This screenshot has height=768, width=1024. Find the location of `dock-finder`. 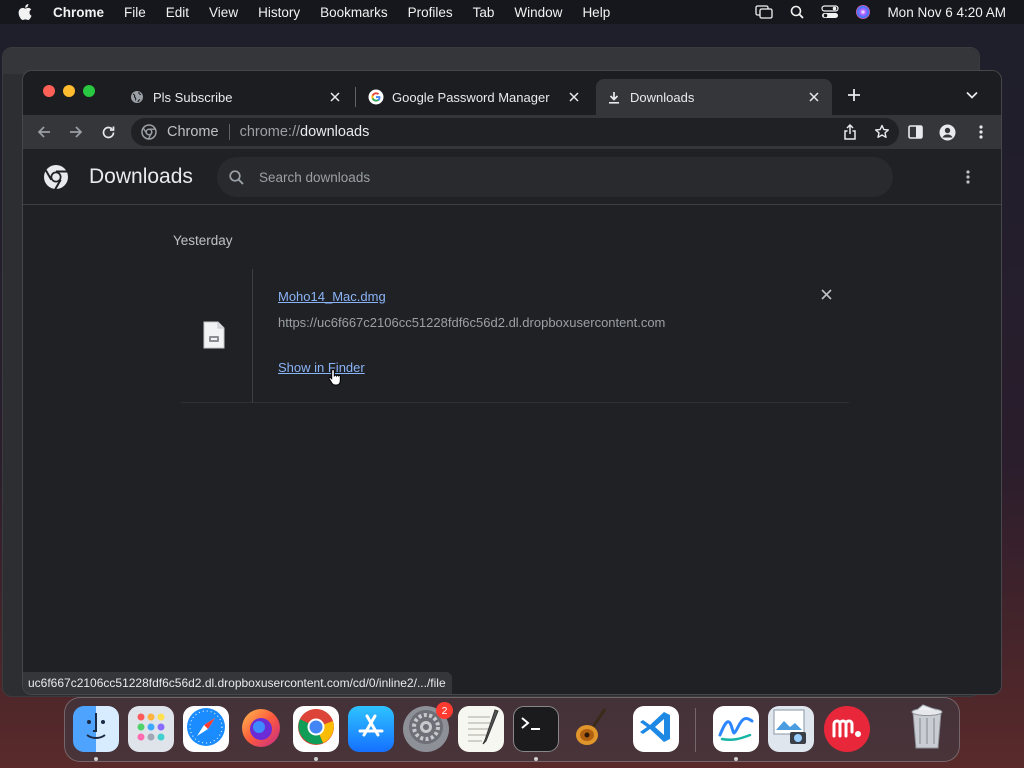

dock-finder is located at coordinates (96, 729).